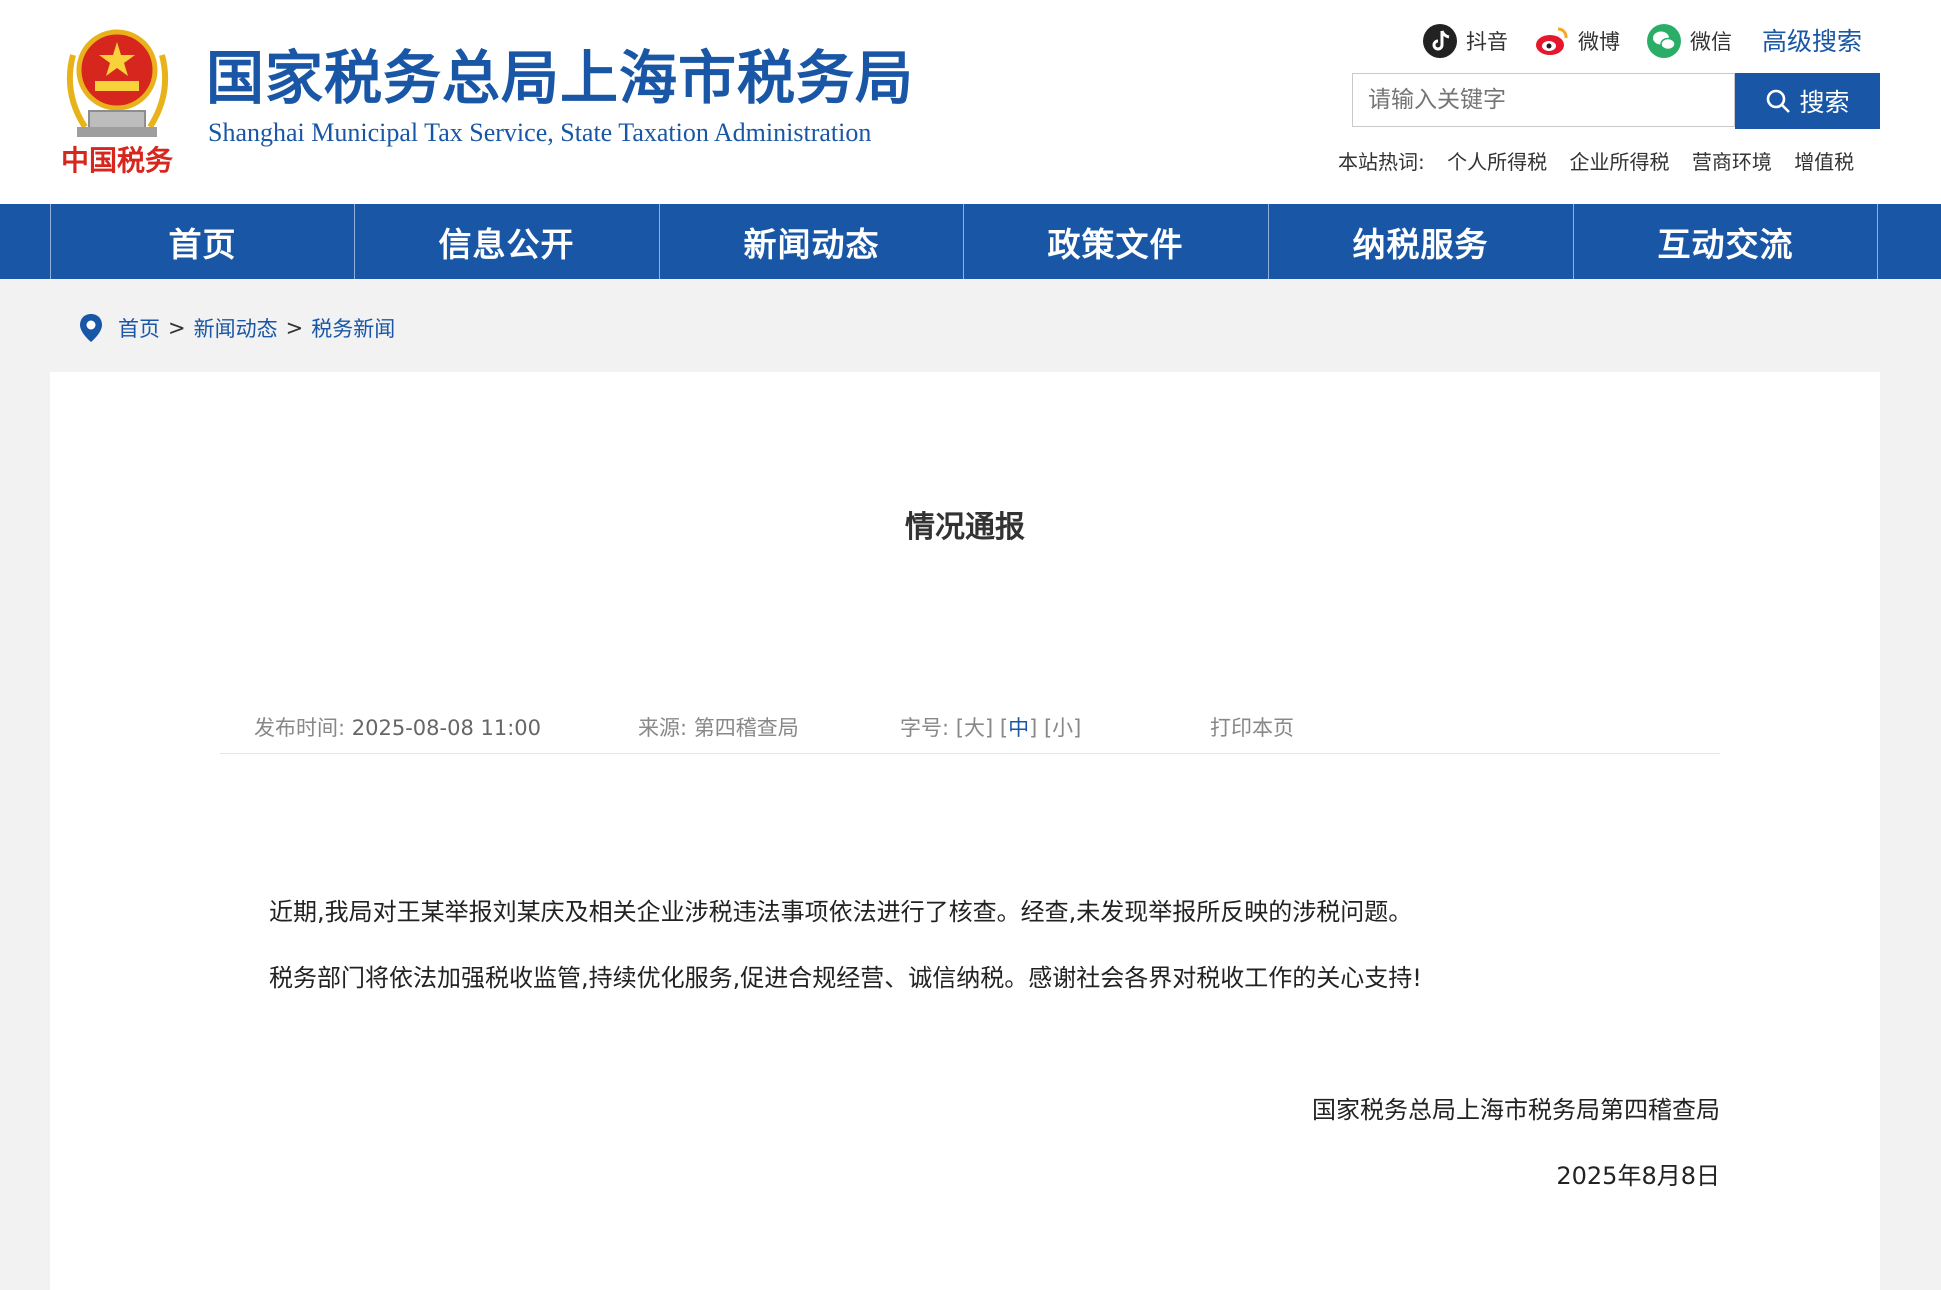 The image size is (1941, 1290). I want to click on douyin-link: 抖音, so click(1465, 41).